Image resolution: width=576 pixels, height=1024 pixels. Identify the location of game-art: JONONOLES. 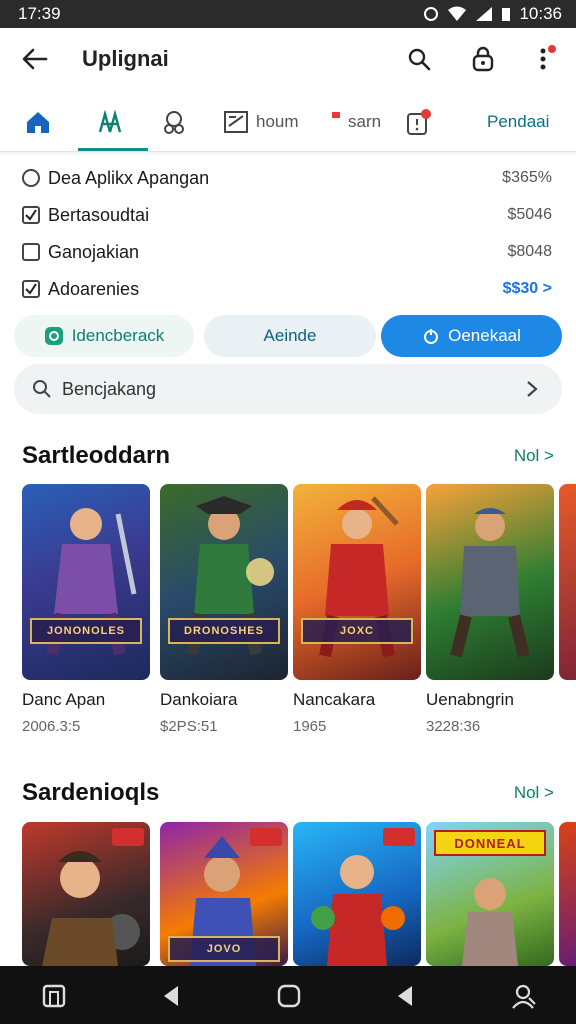
(86, 582).